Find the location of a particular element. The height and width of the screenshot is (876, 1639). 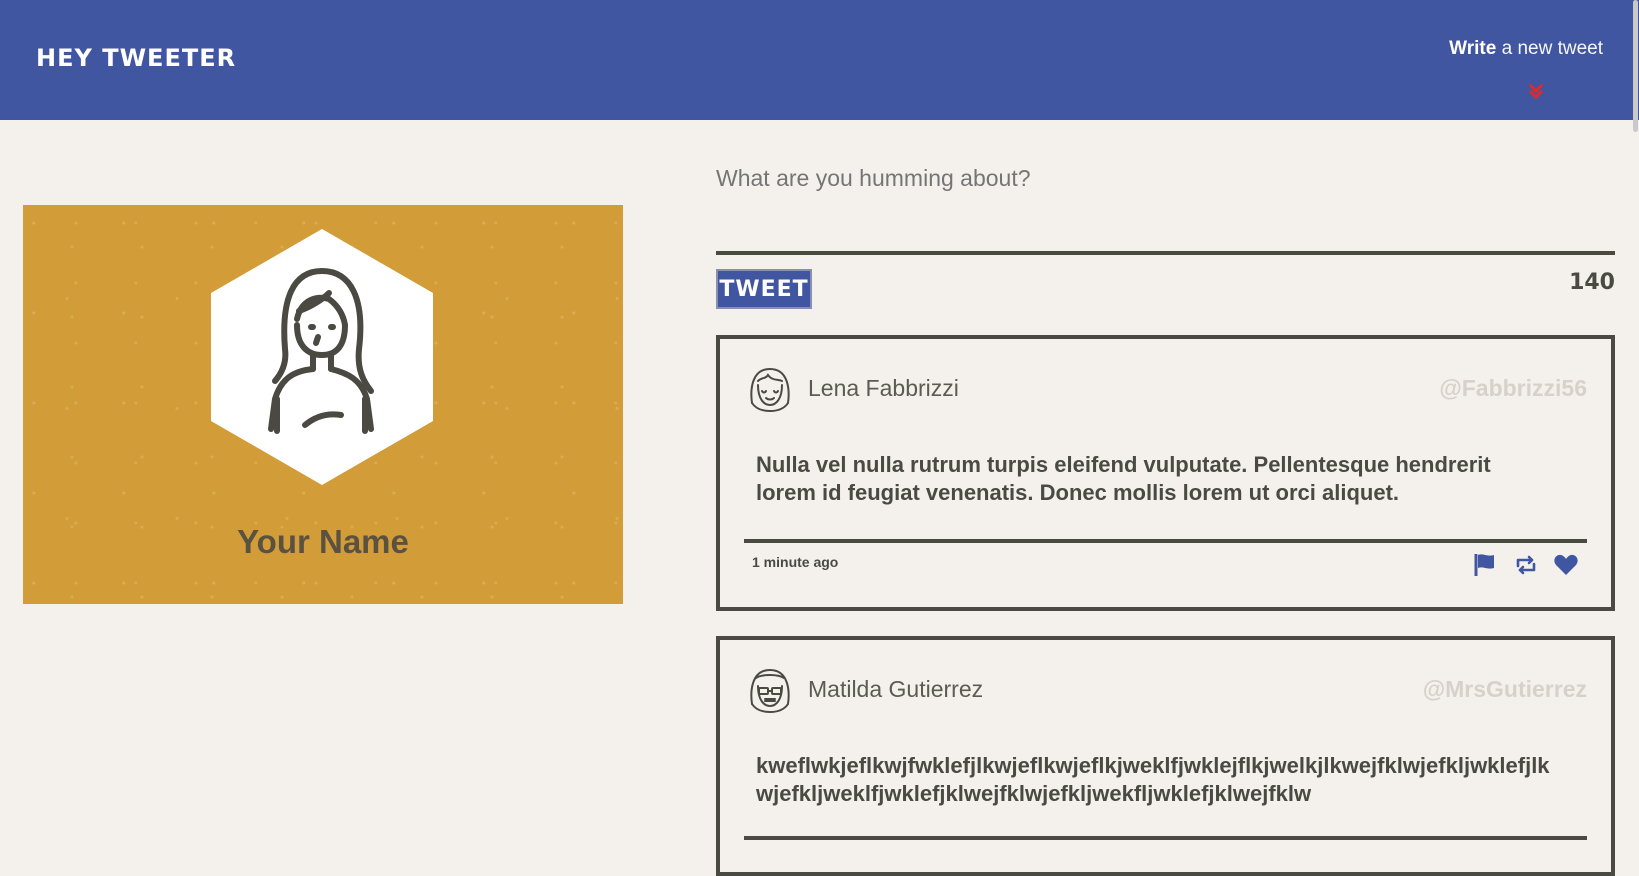

compose-underline is located at coordinates (1165, 253).